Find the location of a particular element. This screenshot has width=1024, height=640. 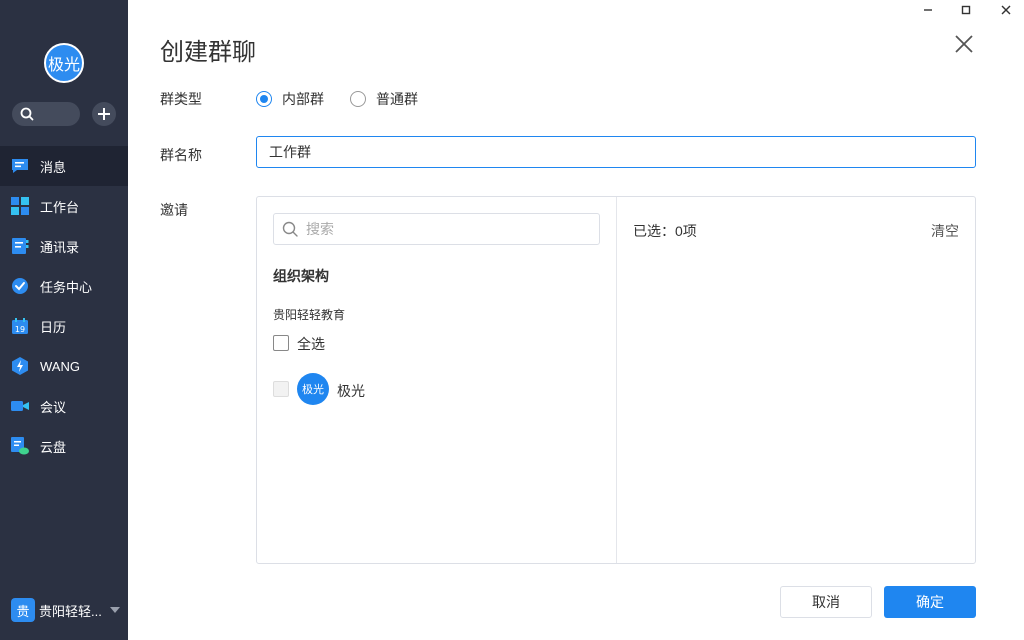

invite-label: 邀请 is located at coordinates (174, 210).